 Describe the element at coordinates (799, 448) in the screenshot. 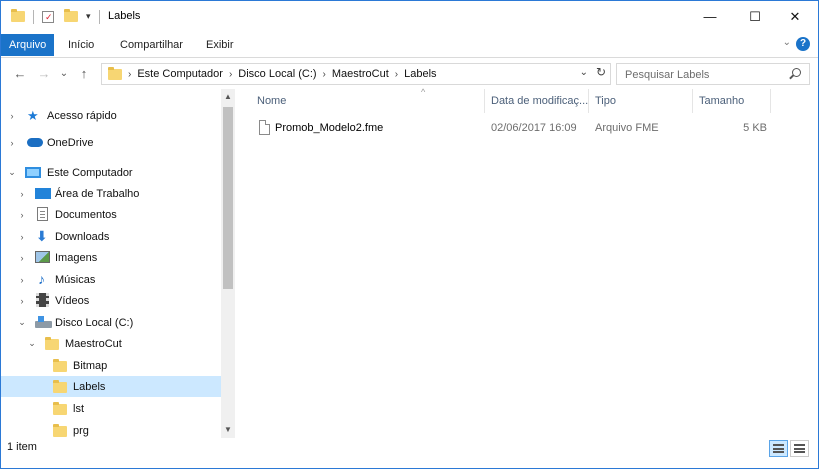

I see `large-icons-view-button` at that location.